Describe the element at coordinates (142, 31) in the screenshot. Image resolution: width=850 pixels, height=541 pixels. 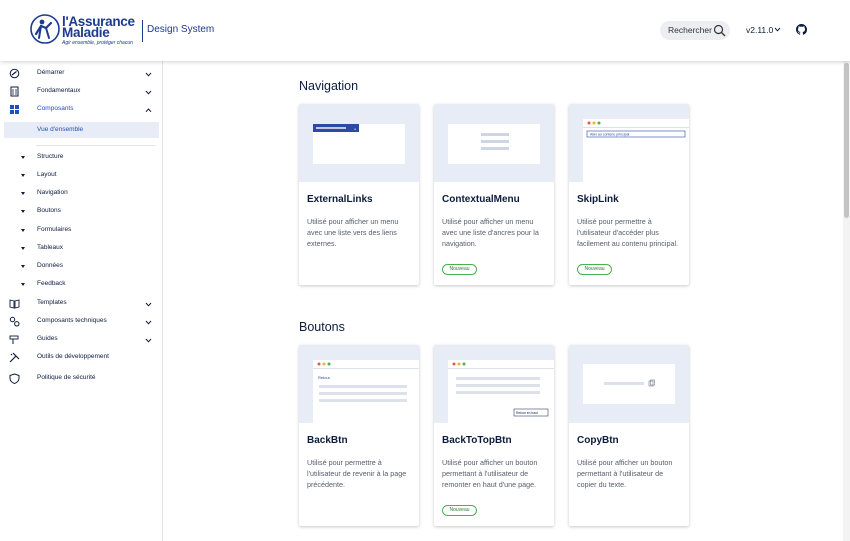
I see `logo-separator` at that location.